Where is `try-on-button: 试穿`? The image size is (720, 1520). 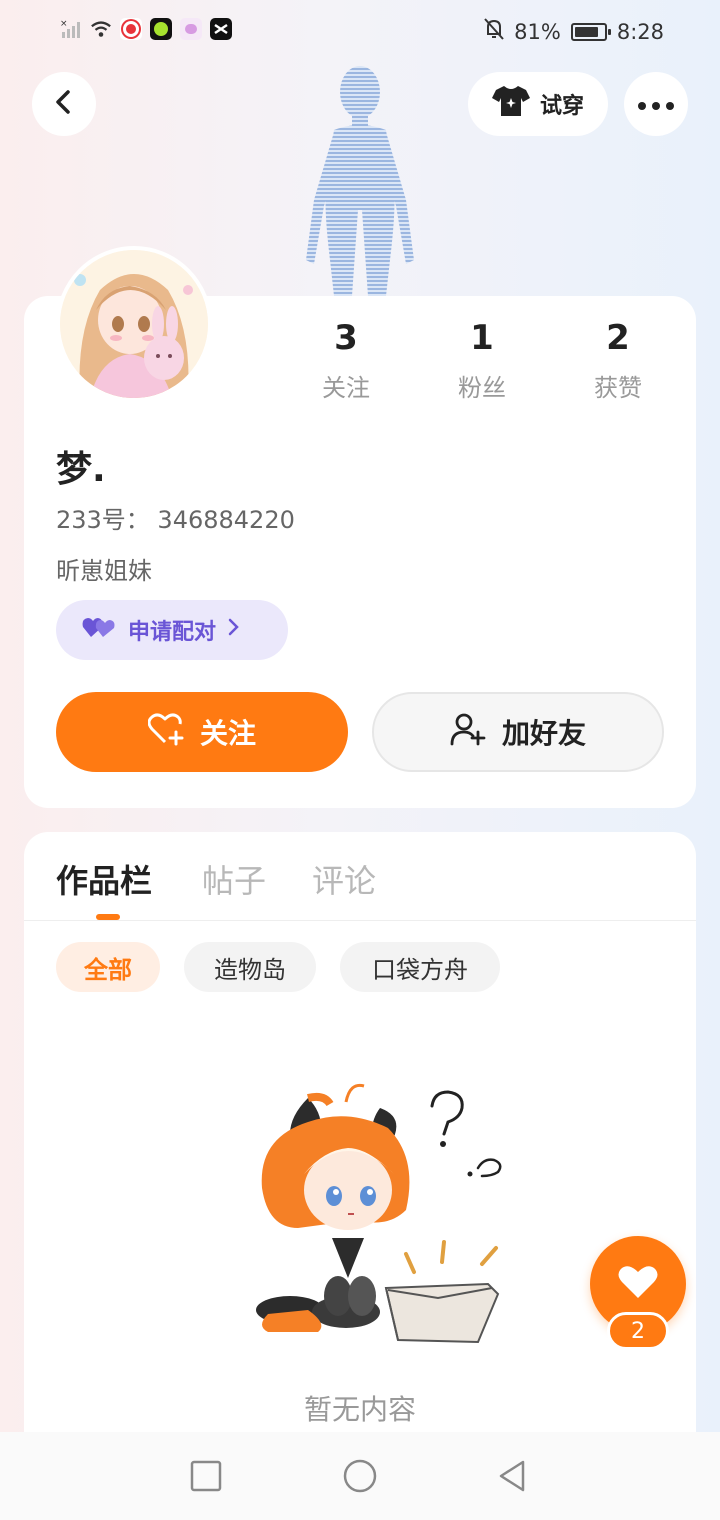
try-on-button: 试穿 is located at coordinates (538, 104).